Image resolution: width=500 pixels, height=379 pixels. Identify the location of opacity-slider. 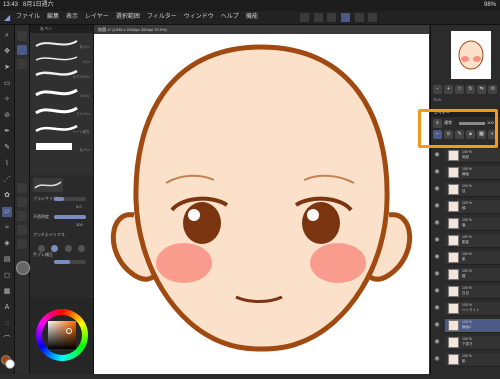
(70, 217).